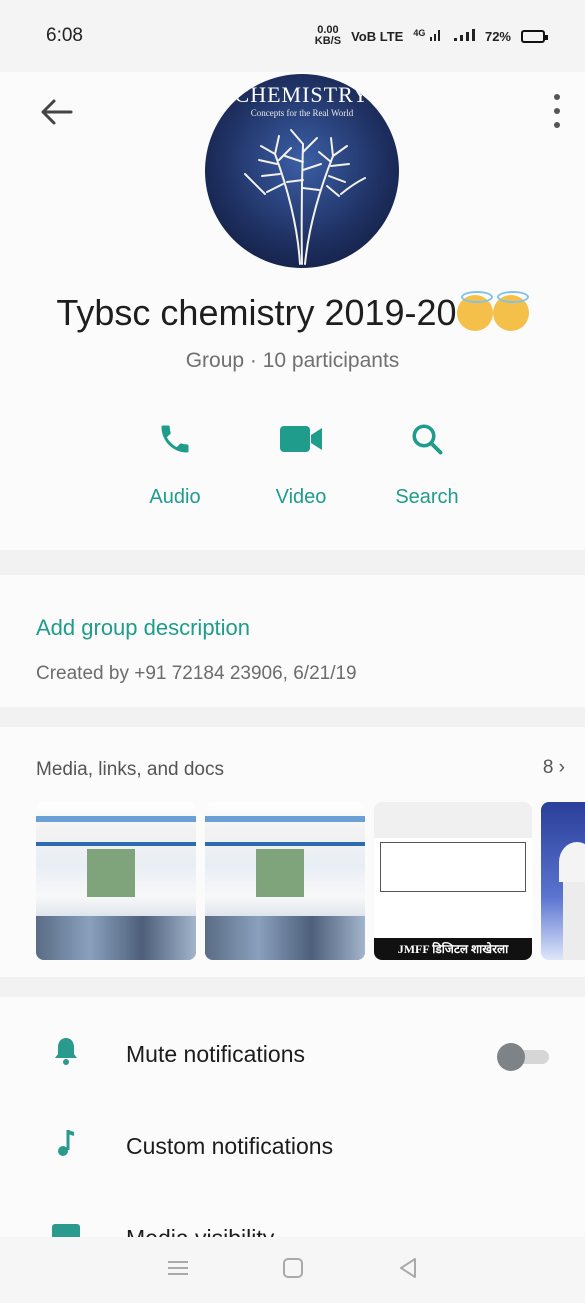 This screenshot has height=1303, width=585. Describe the element at coordinates (328, 35) in the screenshot. I see `net-speed: 0.00 KB/S` at that location.